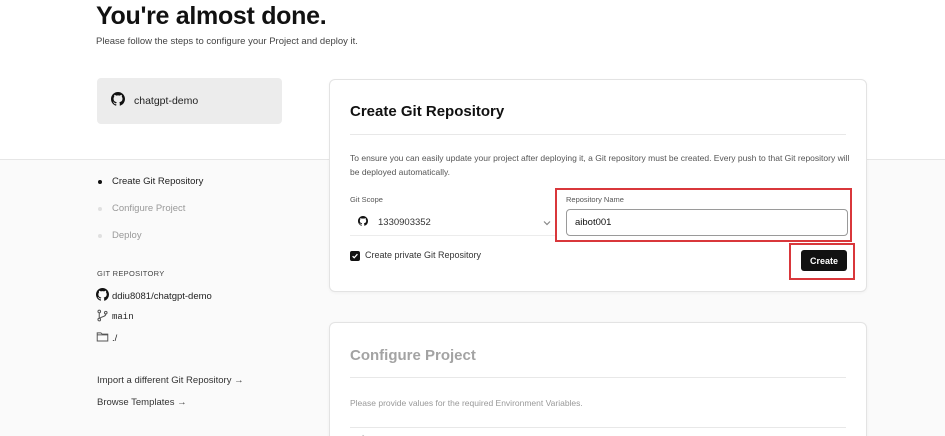 This screenshot has height=436, width=945. I want to click on git-scope-value: 1330903352, so click(404, 222).